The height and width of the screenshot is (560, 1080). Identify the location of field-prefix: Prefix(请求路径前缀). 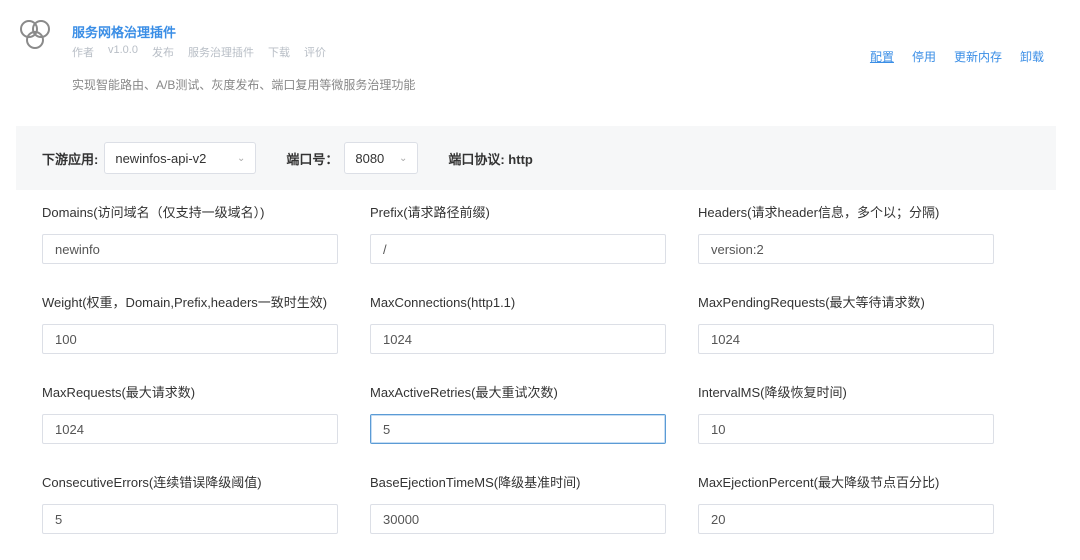
(520, 234).